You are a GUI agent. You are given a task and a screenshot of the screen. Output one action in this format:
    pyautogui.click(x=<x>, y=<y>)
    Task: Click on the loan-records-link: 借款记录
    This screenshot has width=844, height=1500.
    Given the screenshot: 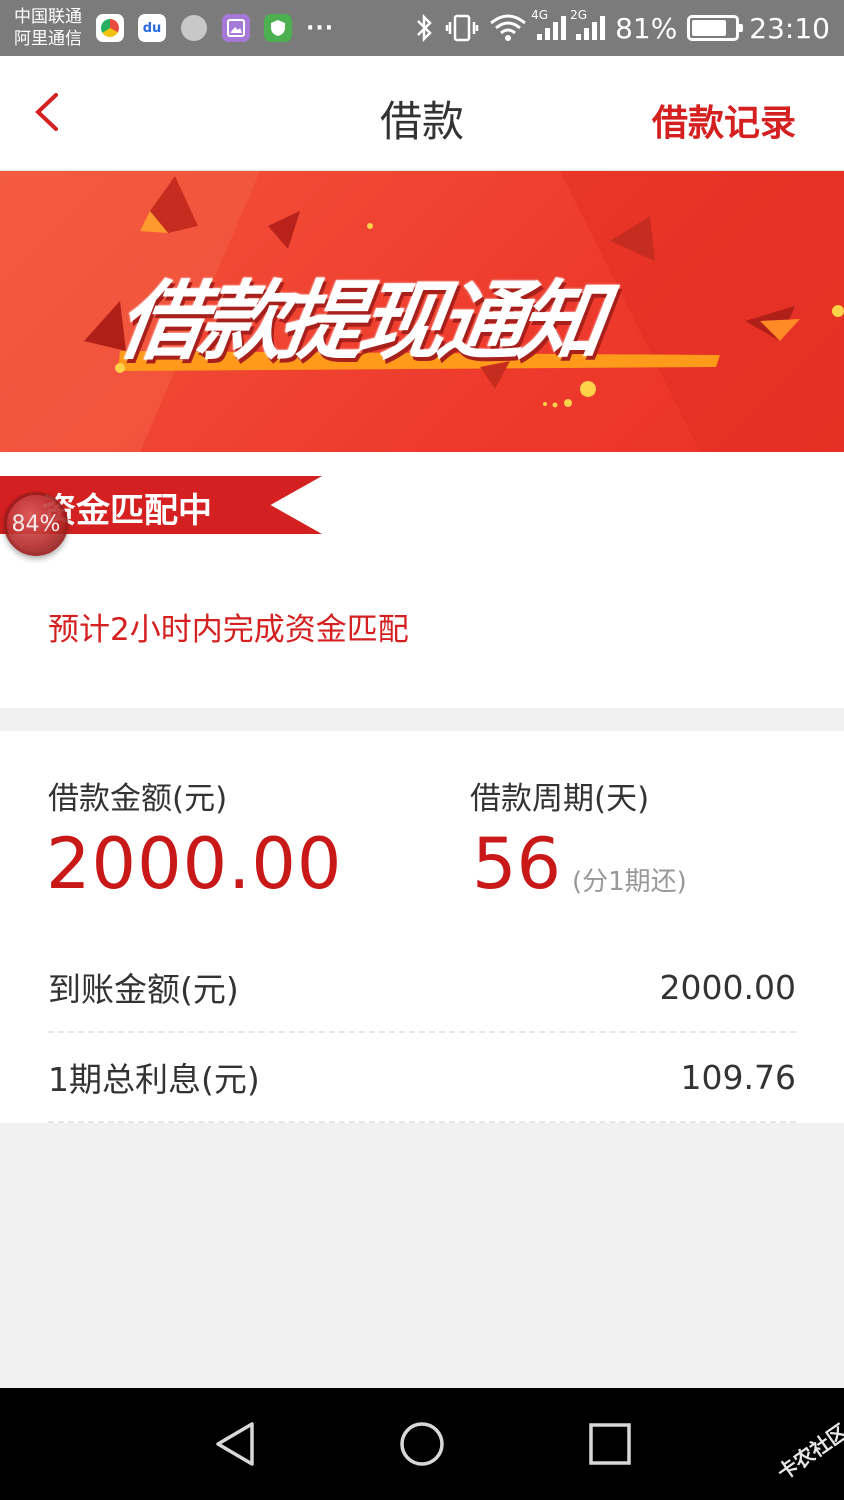 What is the action you would take?
    pyautogui.click(x=724, y=120)
    